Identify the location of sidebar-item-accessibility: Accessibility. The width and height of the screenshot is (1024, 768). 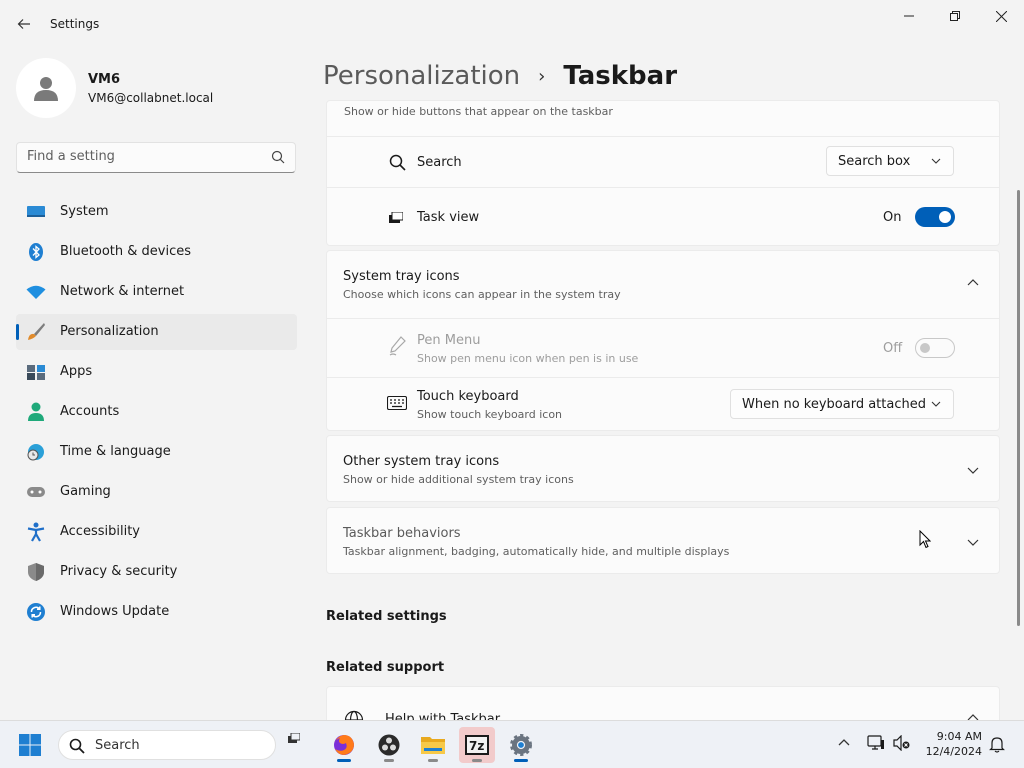
(156, 532).